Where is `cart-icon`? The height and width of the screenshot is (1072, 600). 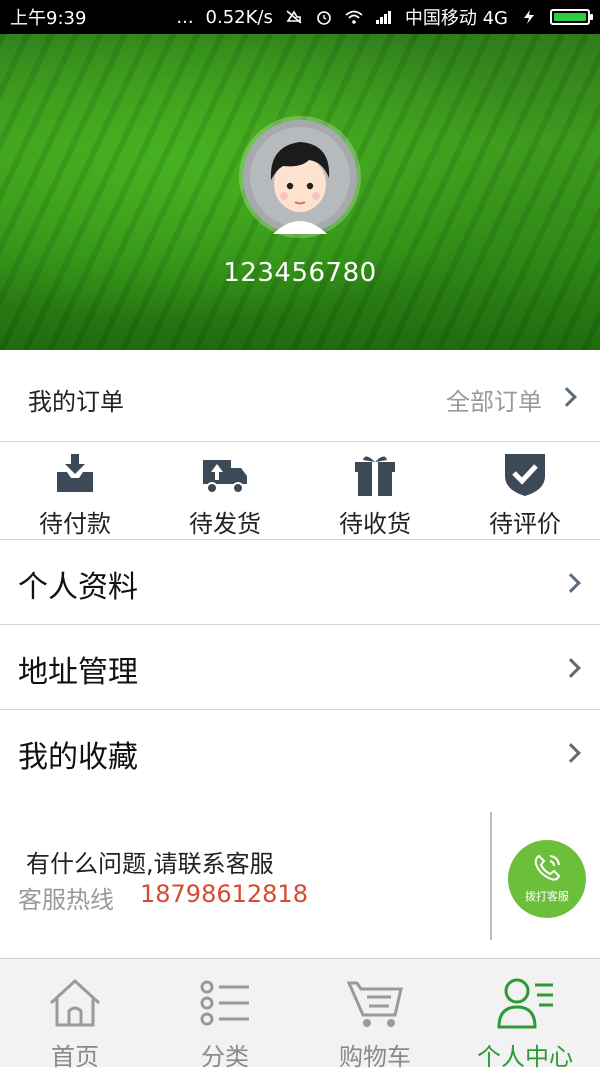
cart-icon is located at coordinates (374, 1004).